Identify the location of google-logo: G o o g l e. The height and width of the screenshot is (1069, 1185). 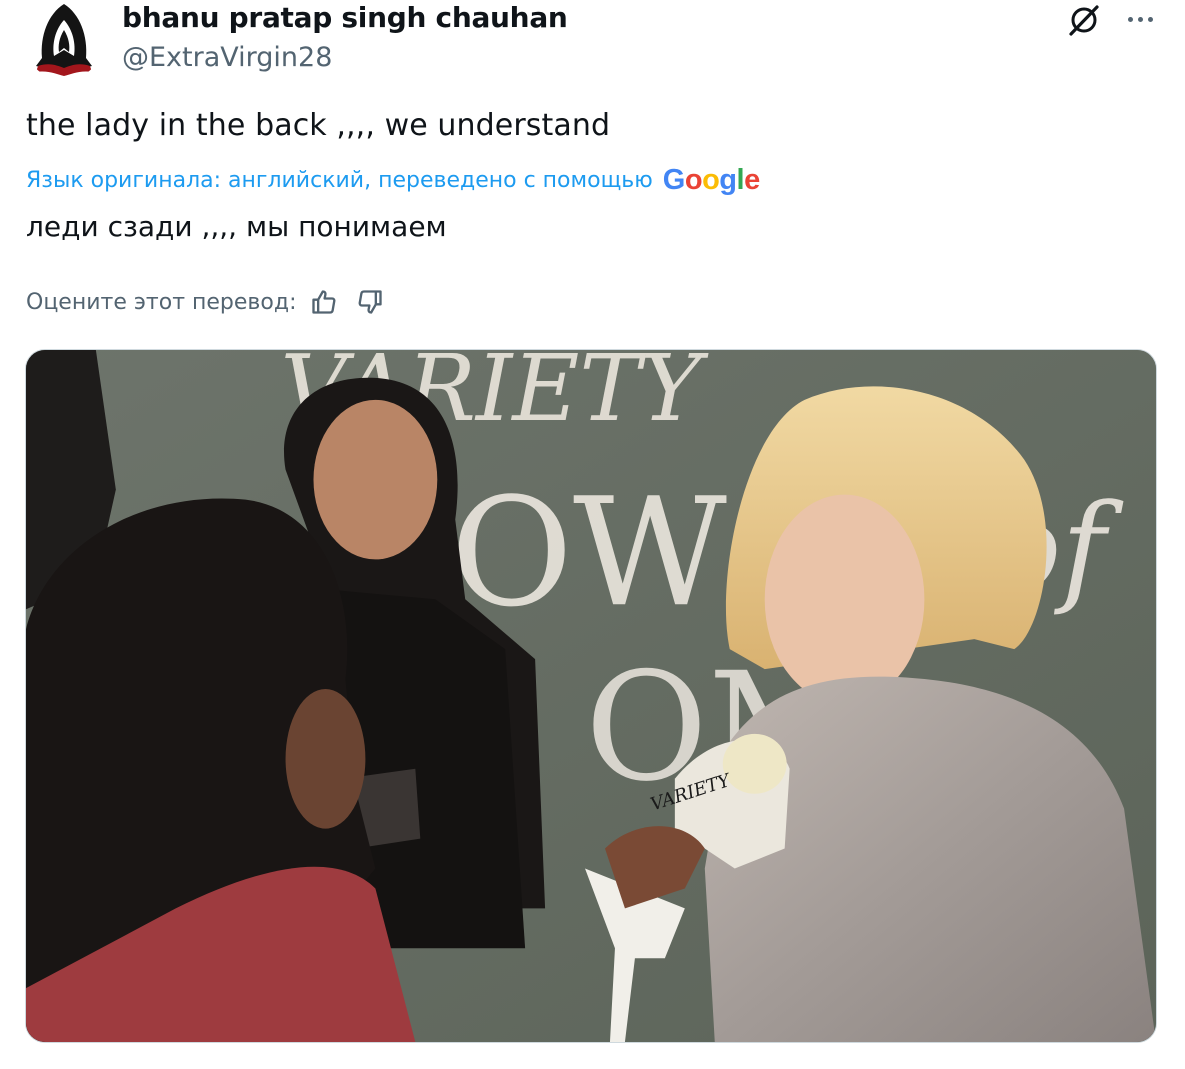
(711, 180).